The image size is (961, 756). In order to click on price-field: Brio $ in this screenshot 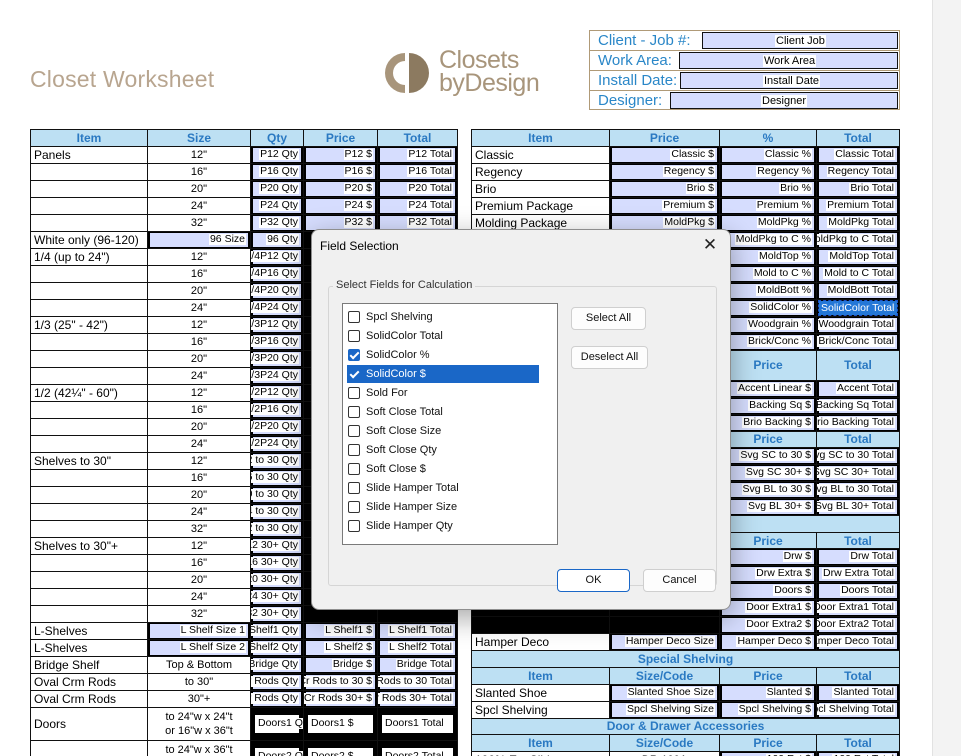, I will do `click(664, 188)`.